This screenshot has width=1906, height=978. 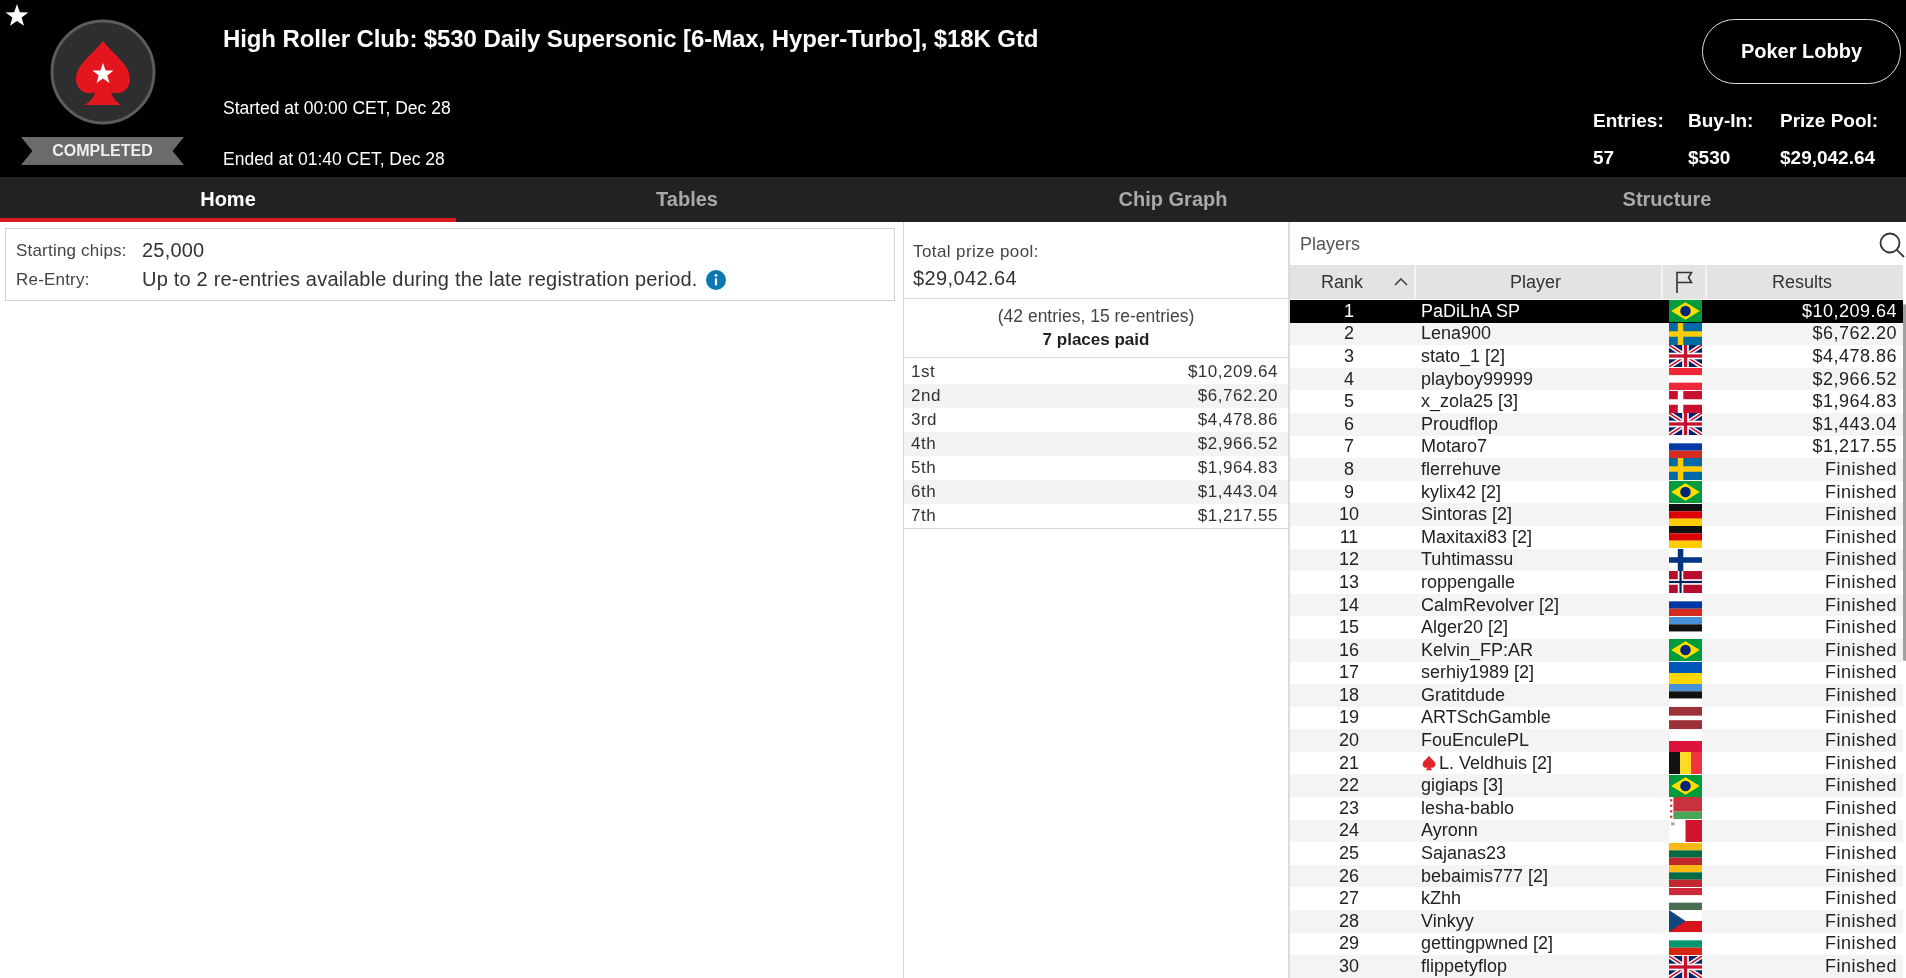 I want to click on rank-number: 23, so click(x=1349, y=808).